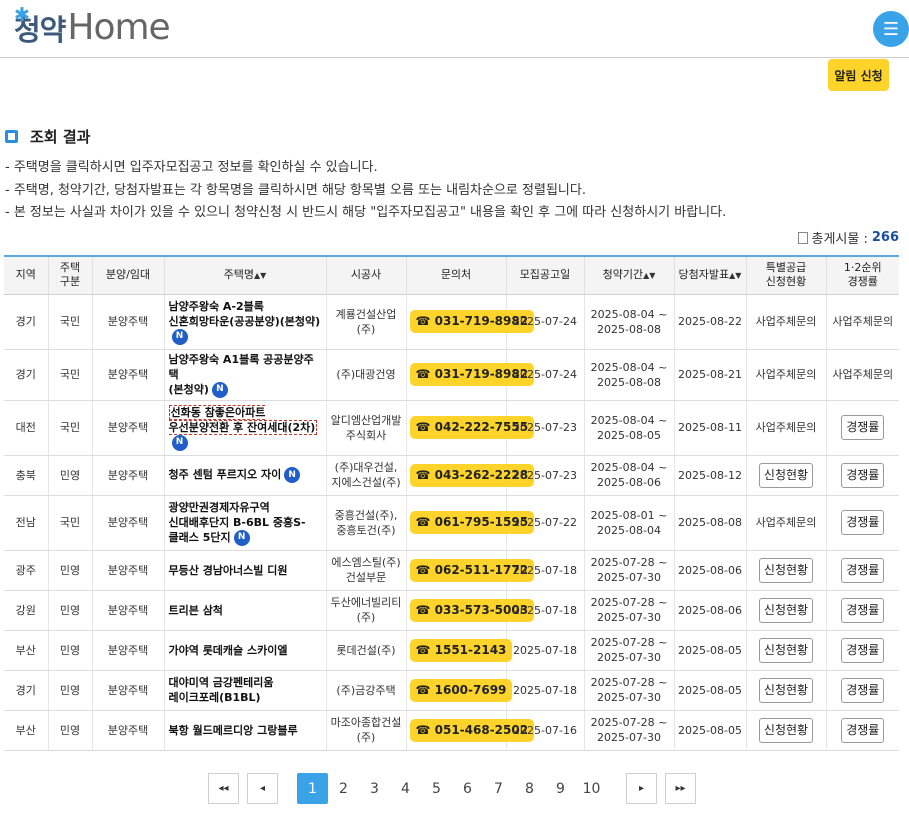 Image resolution: width=909 pixels, height=814 pixels. I want to click on contact-cell: ☎ 051-468-2502, so click(470, 730).